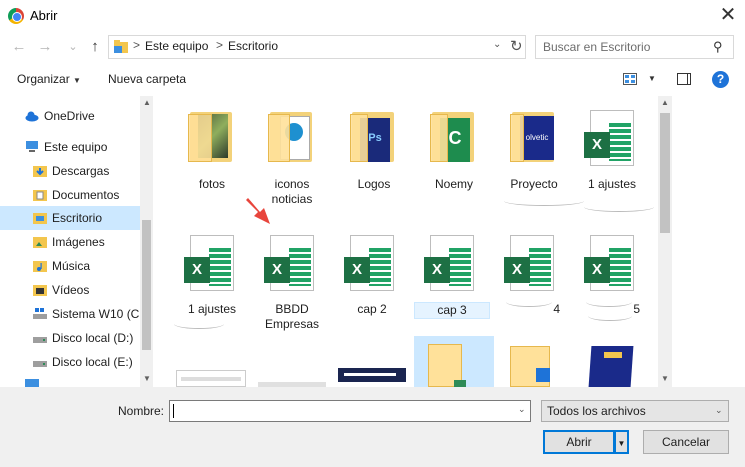 The height and width of the screenshot is (467, 745). I want to click on organize-button: Organizar ▼, so click(49, 79).